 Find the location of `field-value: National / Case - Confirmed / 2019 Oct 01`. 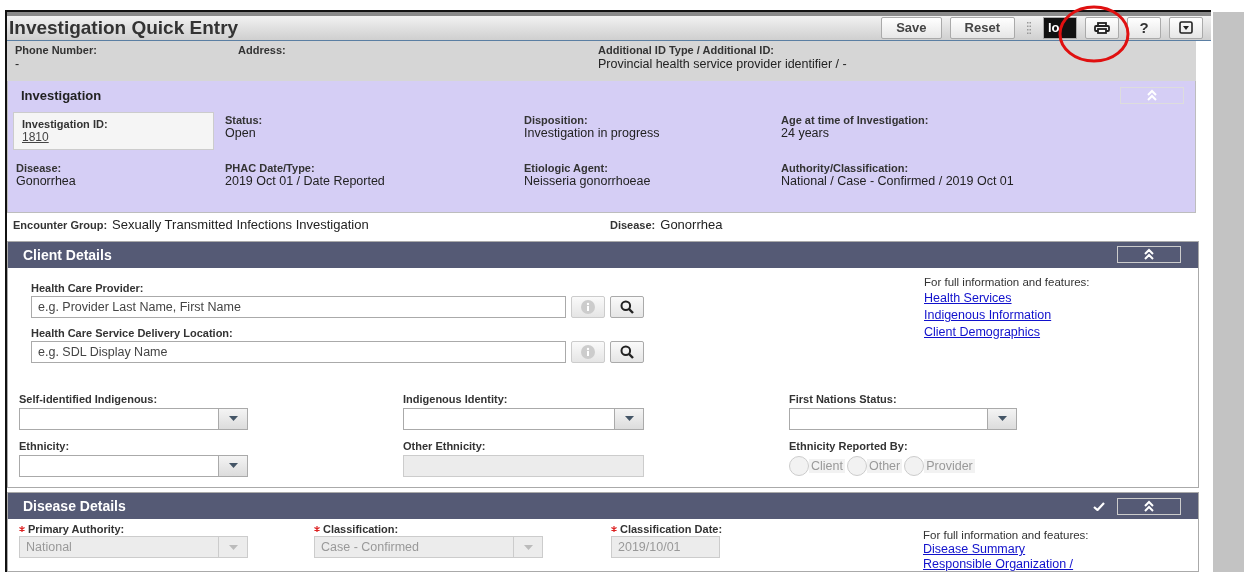

field-value: National / Case - Confirmed / 2019 Oct 01 is located at coordinates (898, 181).